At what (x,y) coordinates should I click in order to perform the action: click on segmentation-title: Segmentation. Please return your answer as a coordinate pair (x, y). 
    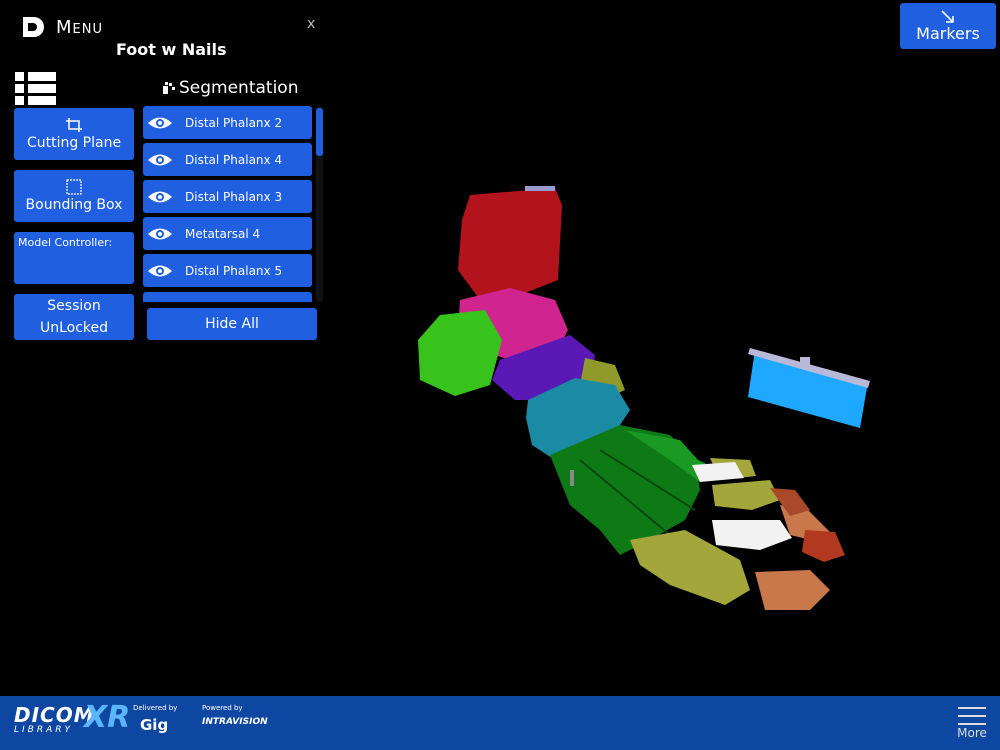
    Looking at the image, I should click on (239, 88).